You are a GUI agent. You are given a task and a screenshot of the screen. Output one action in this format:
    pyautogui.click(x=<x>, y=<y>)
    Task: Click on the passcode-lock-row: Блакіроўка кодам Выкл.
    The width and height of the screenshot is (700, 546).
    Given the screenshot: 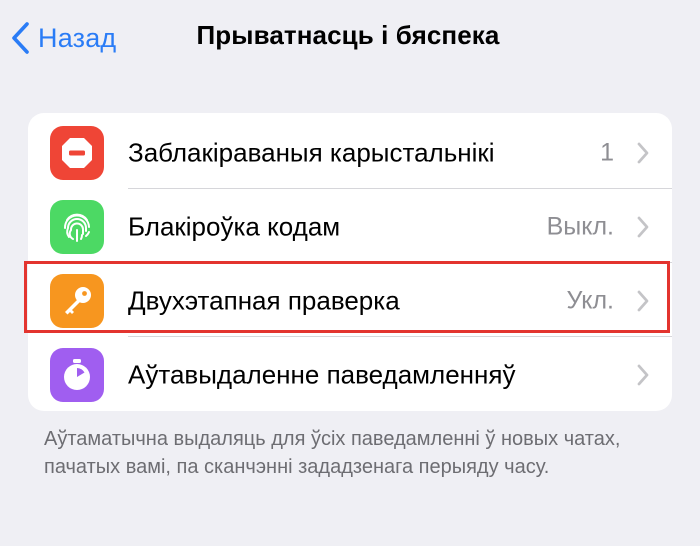 What is the action you would take?
    pyautogui.click(x=350, y=227)
    